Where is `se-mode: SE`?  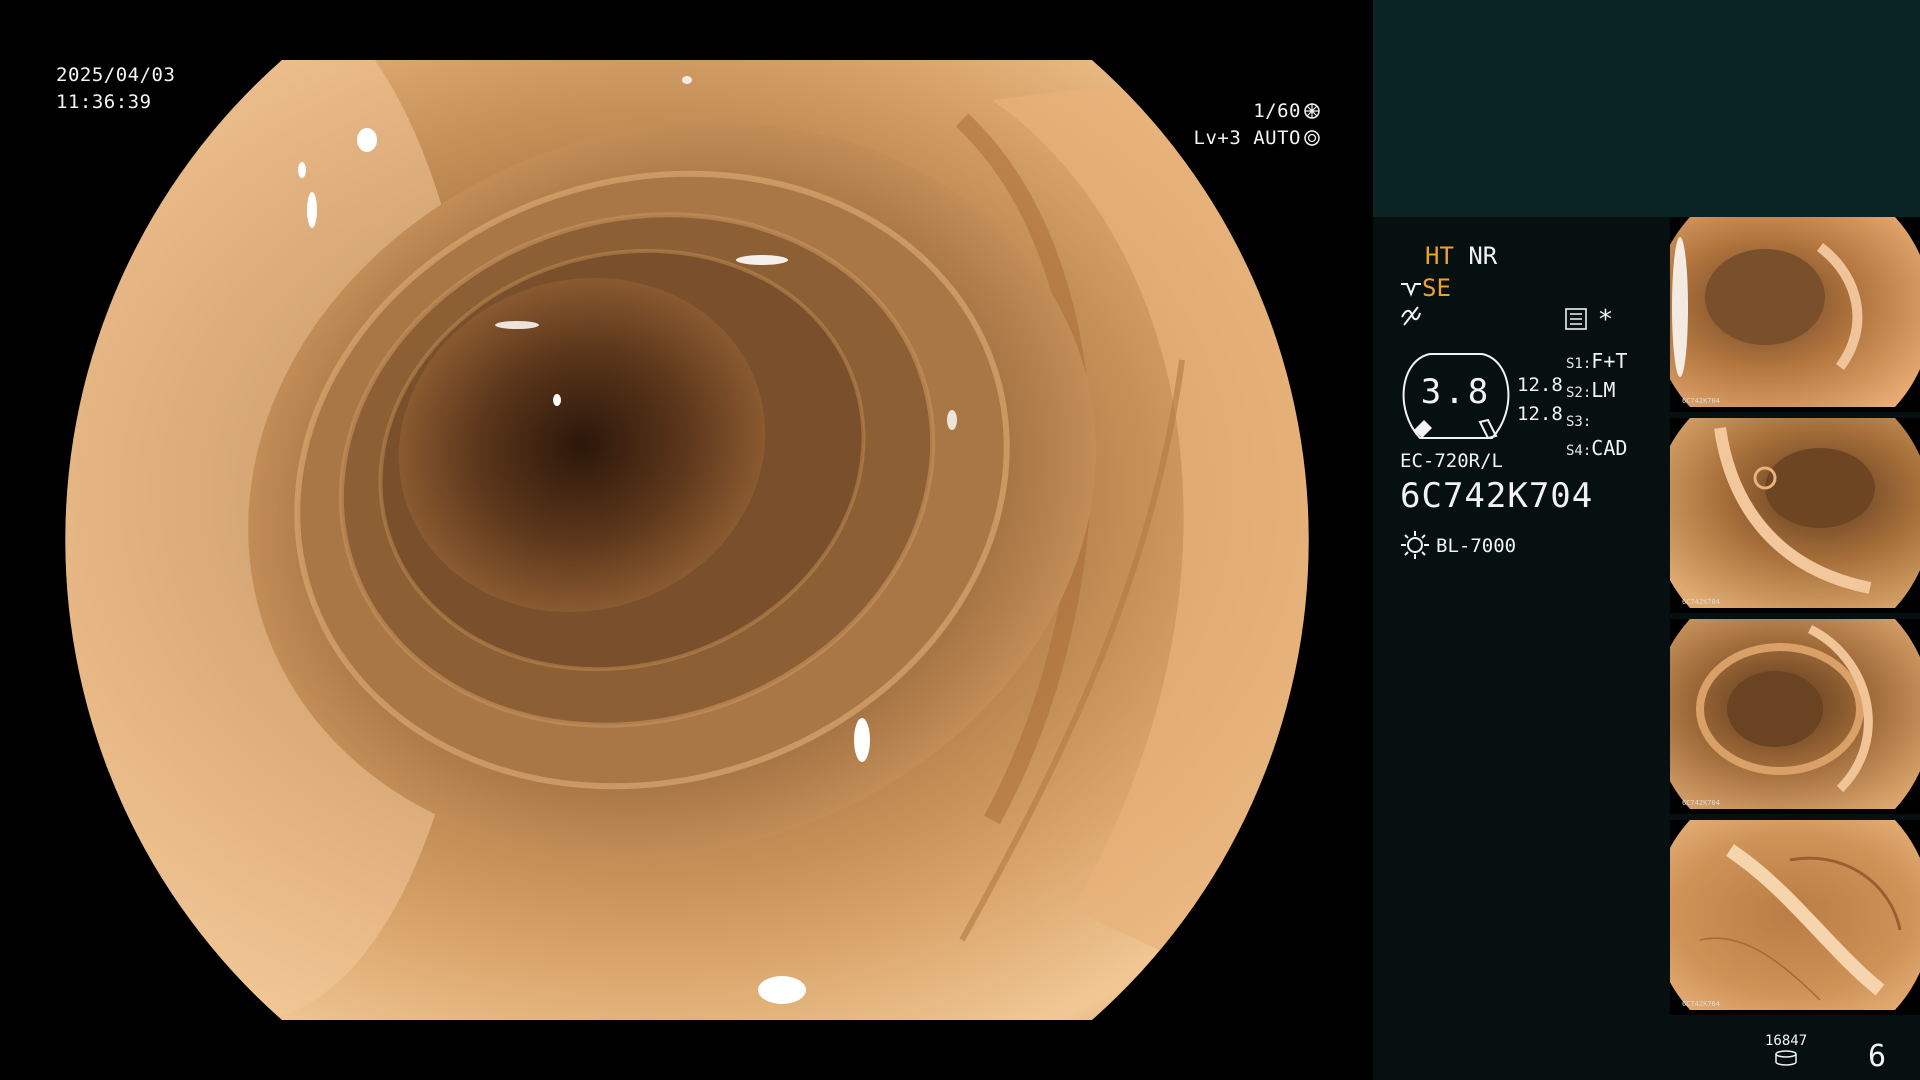 se-mode: SE is located at coordinates (1436, 288).